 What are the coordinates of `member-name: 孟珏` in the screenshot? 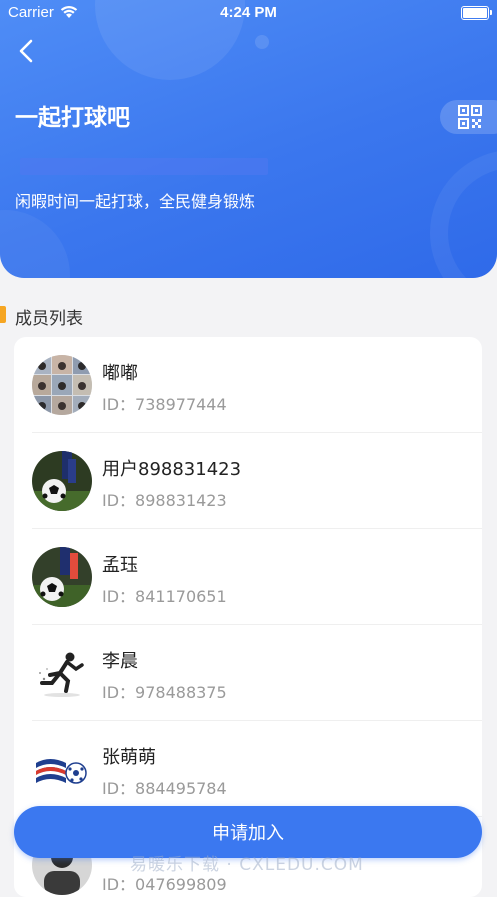 It's located at (120, 565).